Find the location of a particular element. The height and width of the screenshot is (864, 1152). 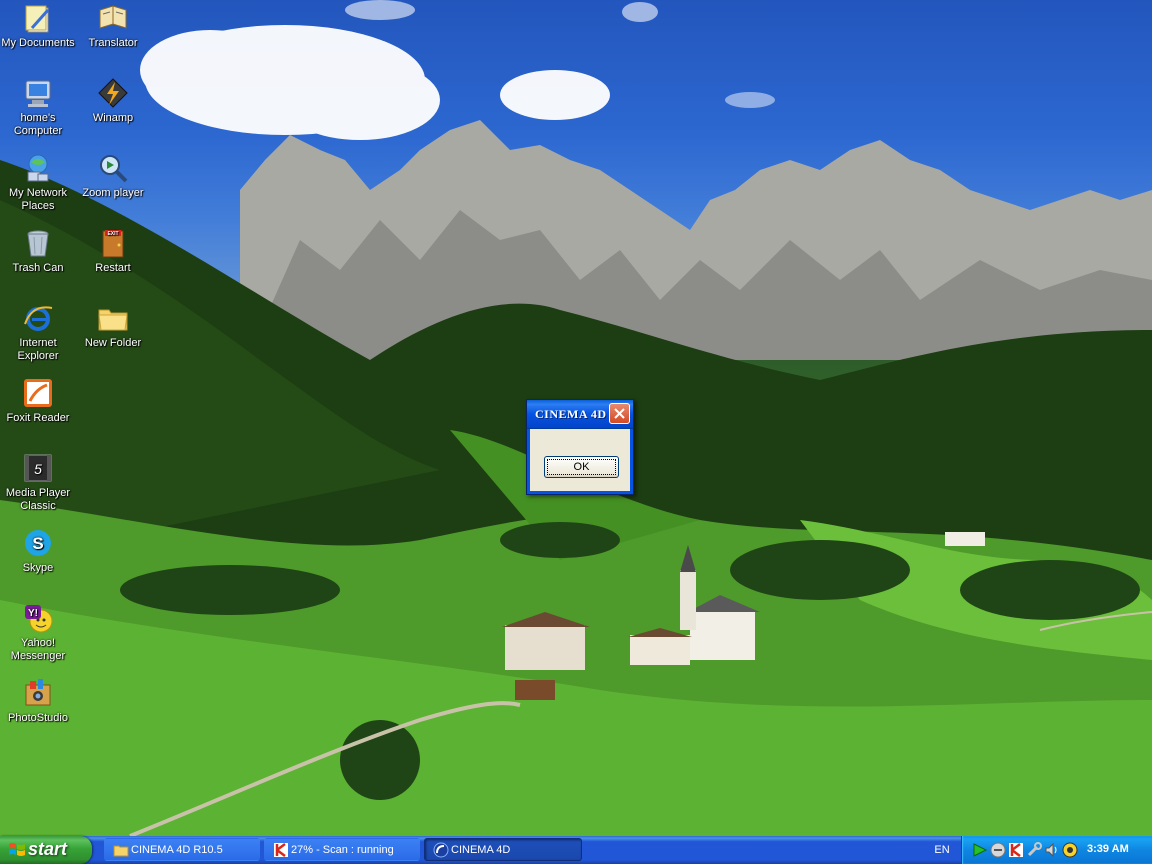

exit-door-icon: EXIT is located at coordinates (113, 244).